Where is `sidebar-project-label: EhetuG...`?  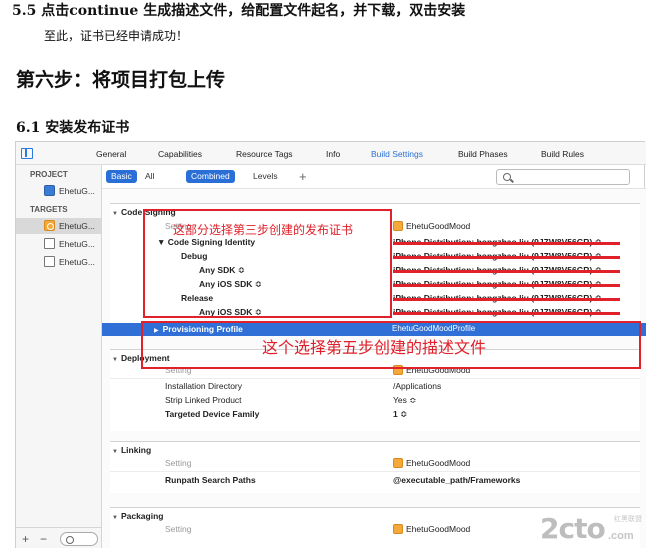 sidebar-project-label: EhetuG... is located at coordinates (77, 191).